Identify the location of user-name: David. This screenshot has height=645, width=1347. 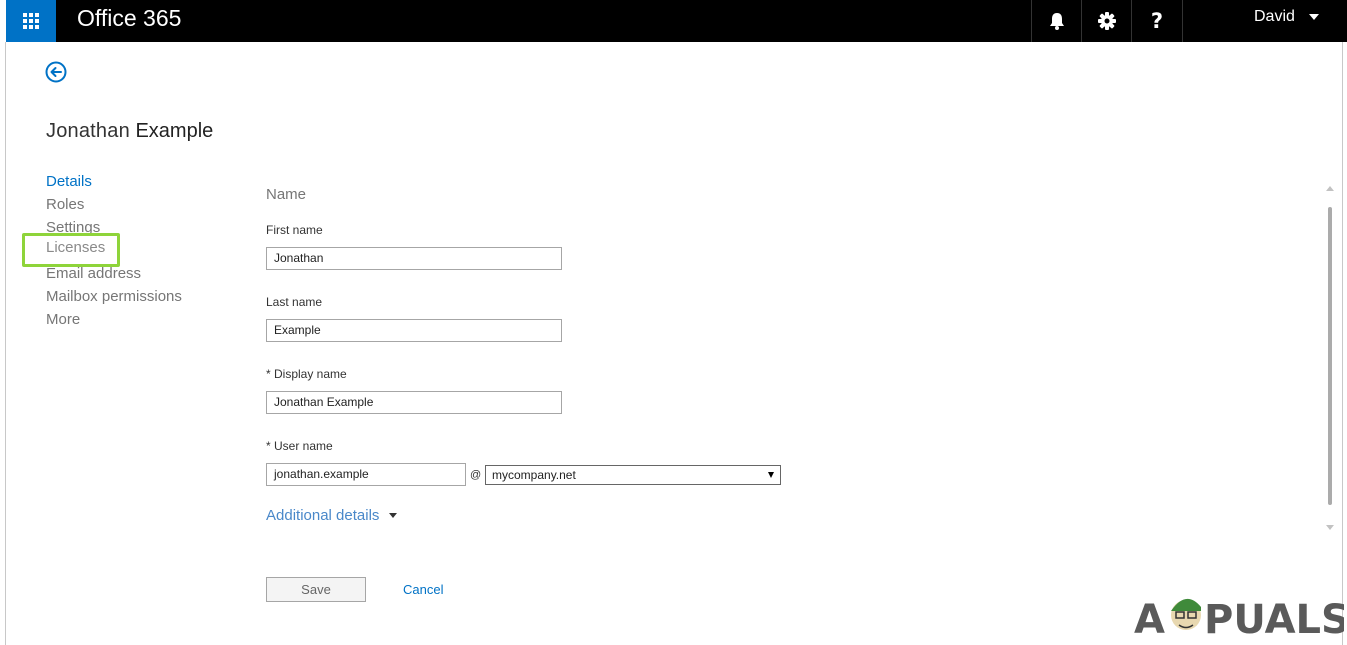
(1274, 16).